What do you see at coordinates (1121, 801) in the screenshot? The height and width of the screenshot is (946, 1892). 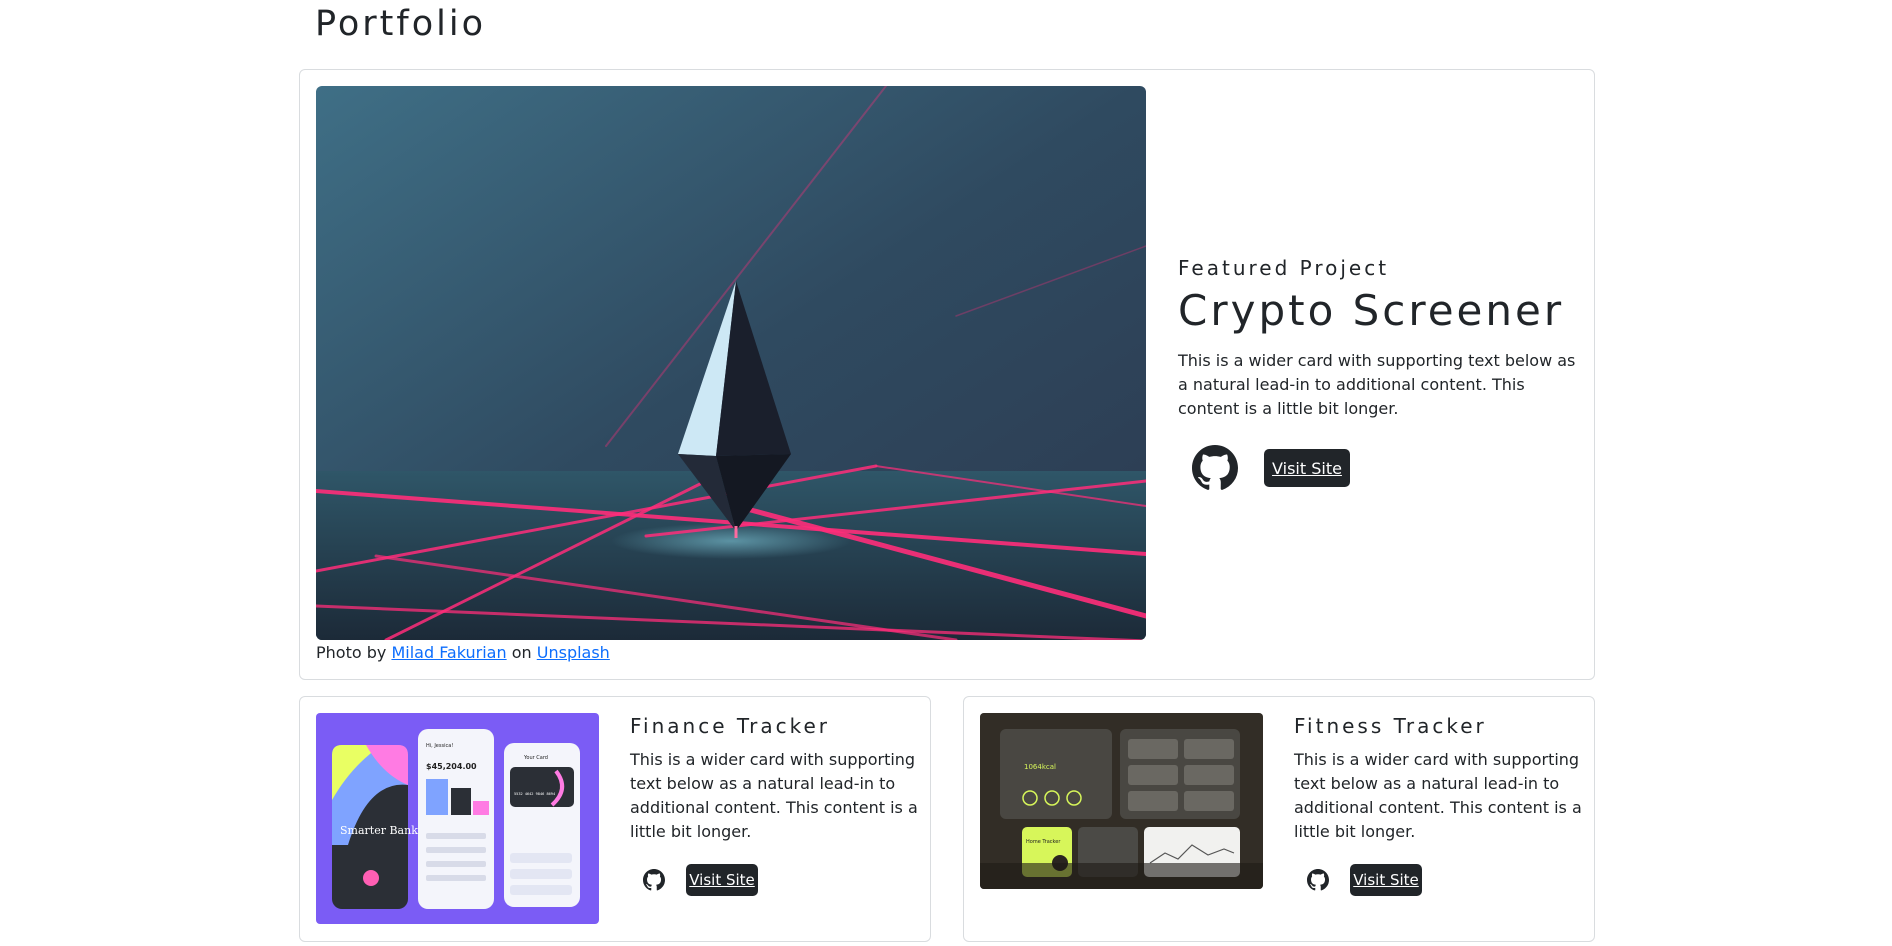 I see `fitness-tracker-image: 1064kcal Home Tracker` at bounding box center [1121, 801].